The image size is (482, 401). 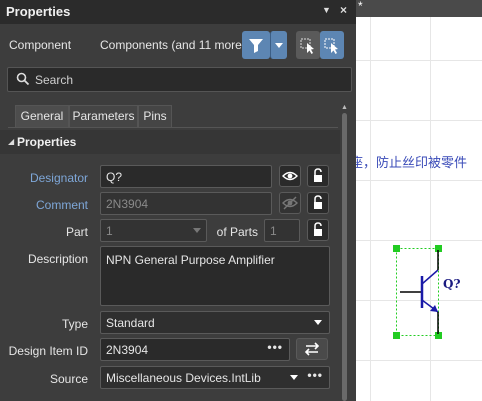 What do you see at coordinates (42, 116) in the screenshot?
I see `tab-general: General` at bounding box center [42, 116].